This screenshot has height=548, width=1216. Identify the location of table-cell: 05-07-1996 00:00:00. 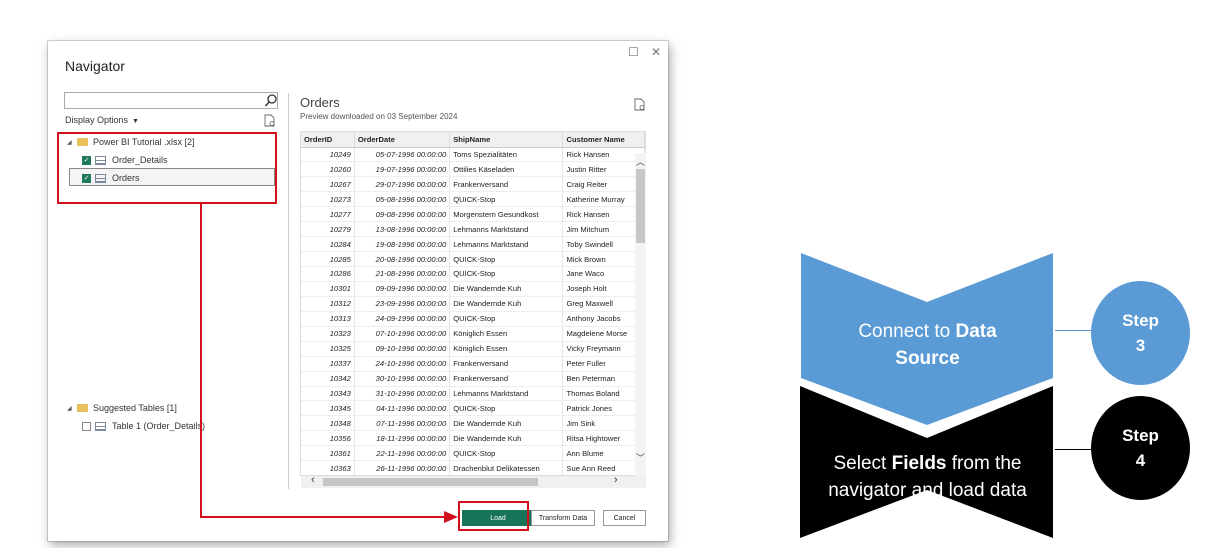
(402, 155).